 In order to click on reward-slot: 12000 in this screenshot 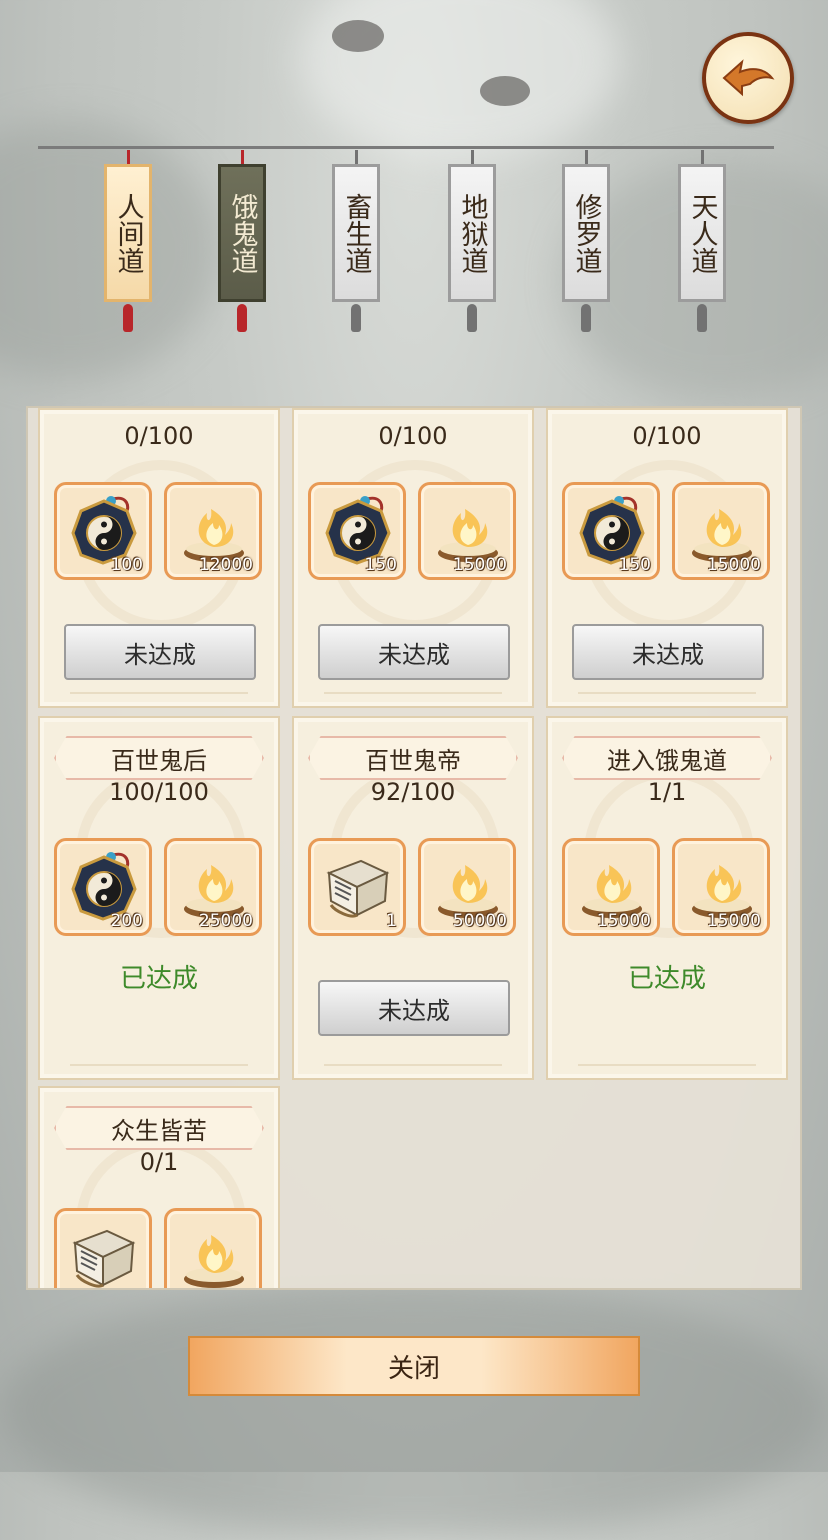, I will do `click(213, 531)`.